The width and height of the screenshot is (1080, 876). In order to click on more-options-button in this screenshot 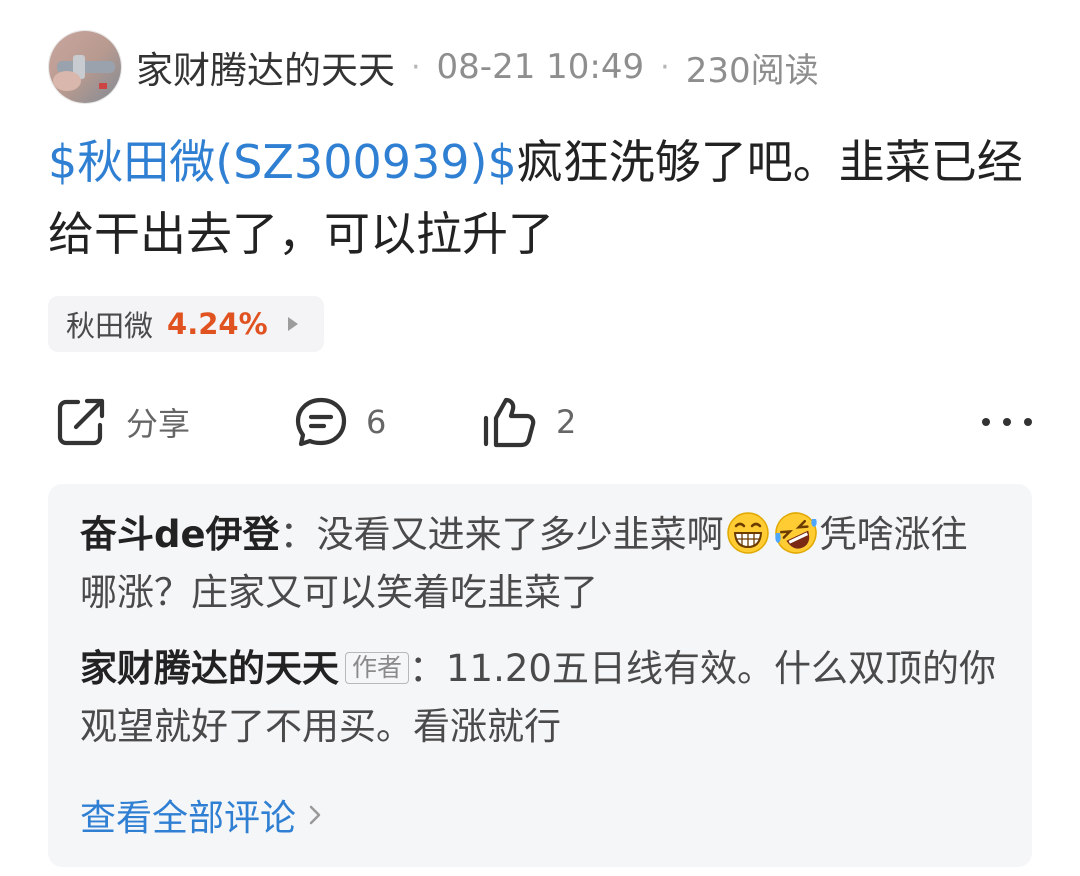, I will do `click(1007, 422)`.